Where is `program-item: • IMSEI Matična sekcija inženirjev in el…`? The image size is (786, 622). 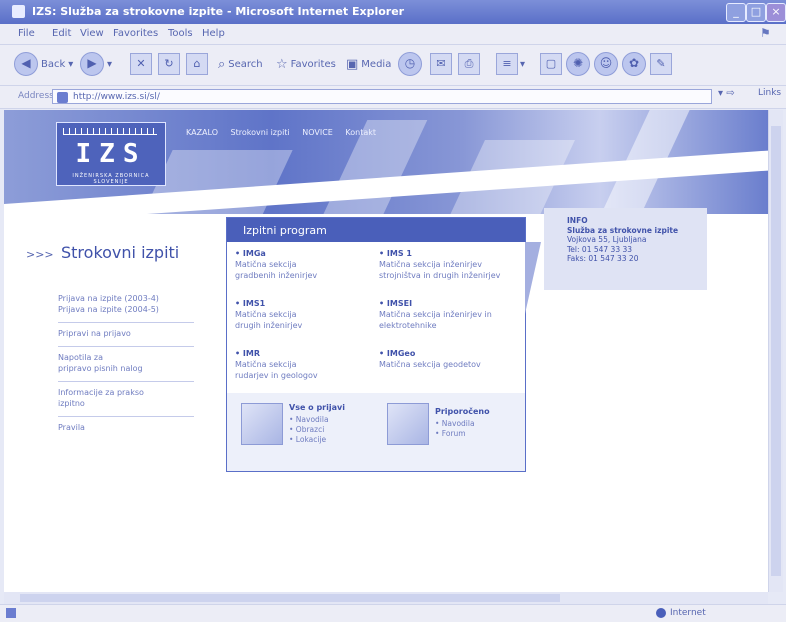 program-item: • IMSEI Matična sekcija inženirjev in el… is located at coordinates (449, 314).